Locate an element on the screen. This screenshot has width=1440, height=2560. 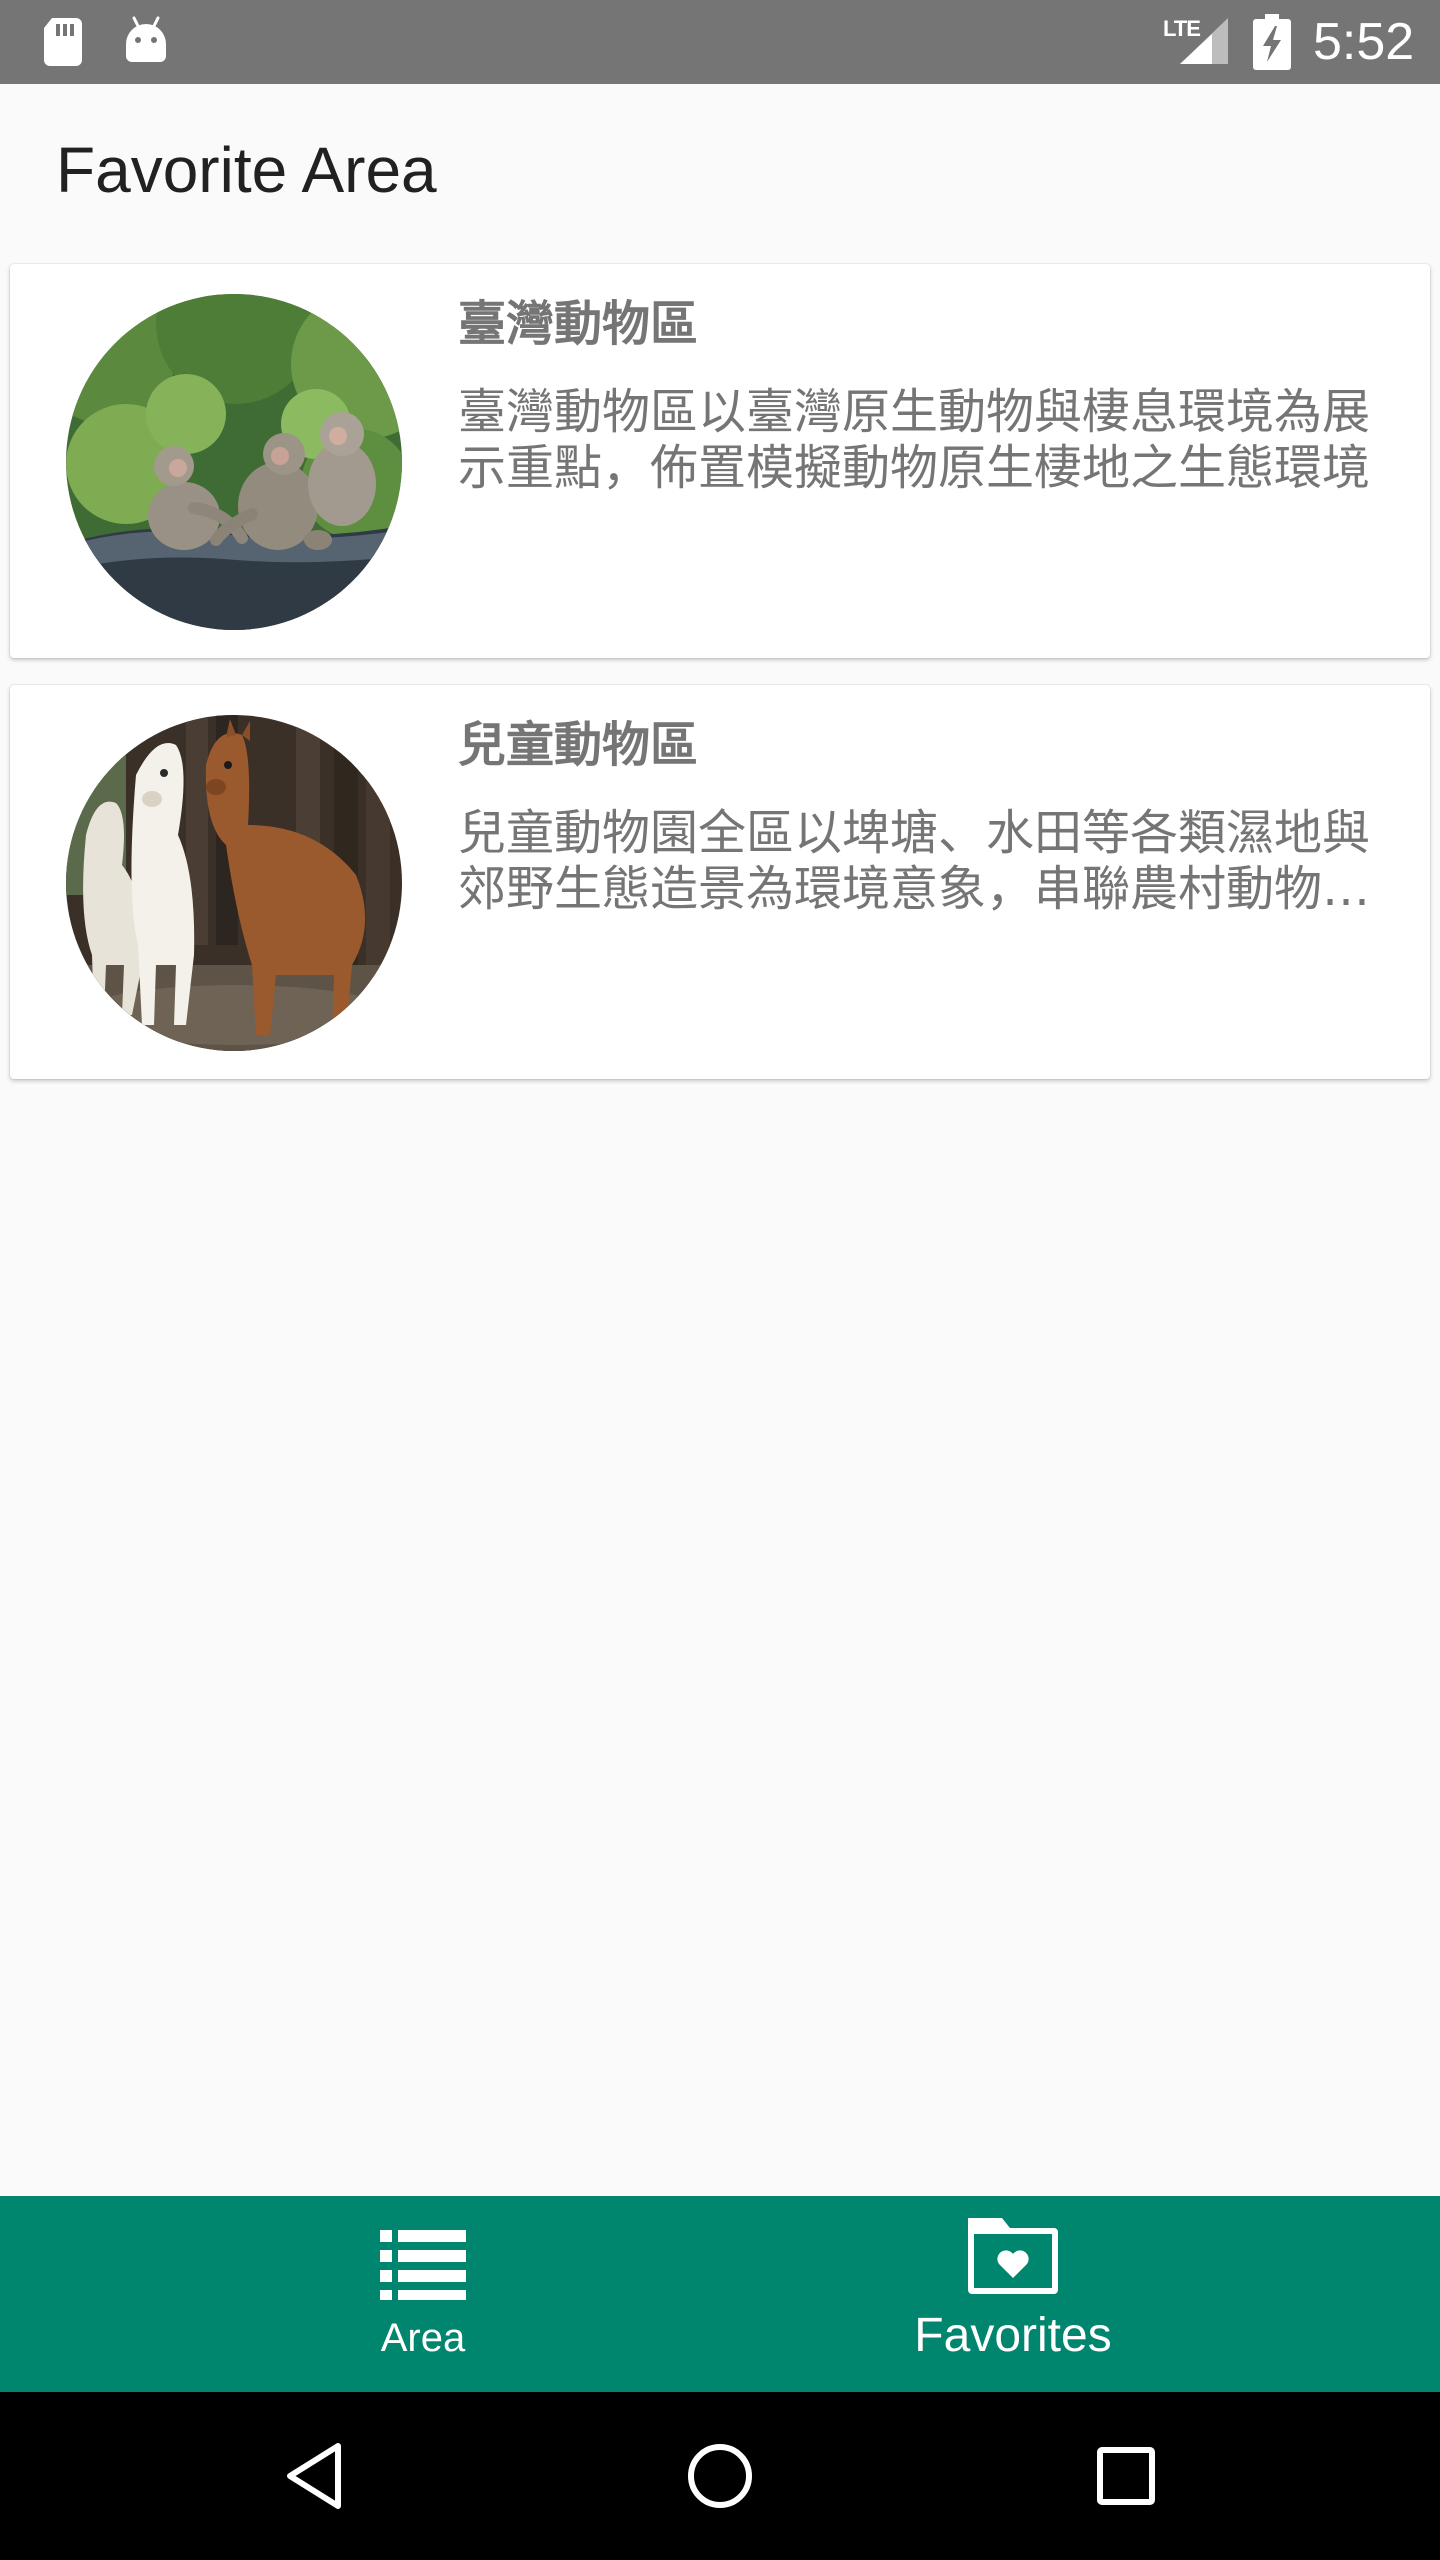
area-description: 臺灣動物區以臺灣原生動物與棲息環境為展示重點，佈置模擬動物原生棲地之生態環境 is located at coordinates (914, 440).